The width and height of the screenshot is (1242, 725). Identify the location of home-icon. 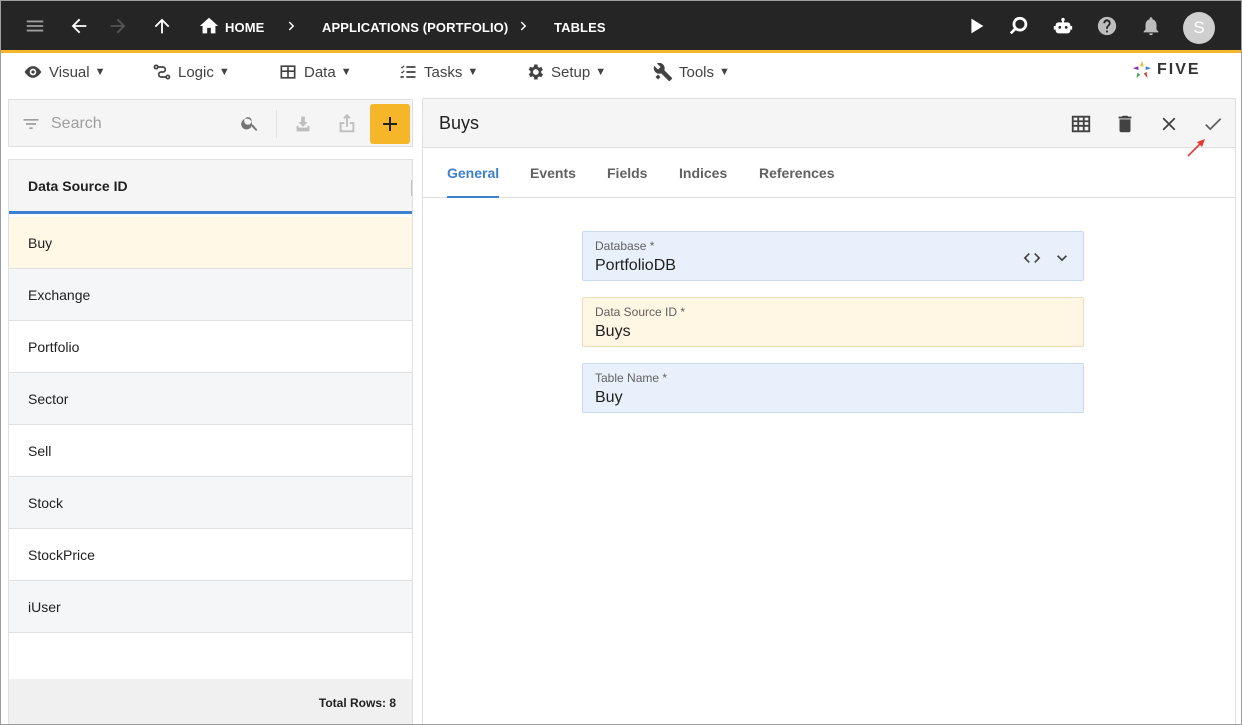
(209, 26).